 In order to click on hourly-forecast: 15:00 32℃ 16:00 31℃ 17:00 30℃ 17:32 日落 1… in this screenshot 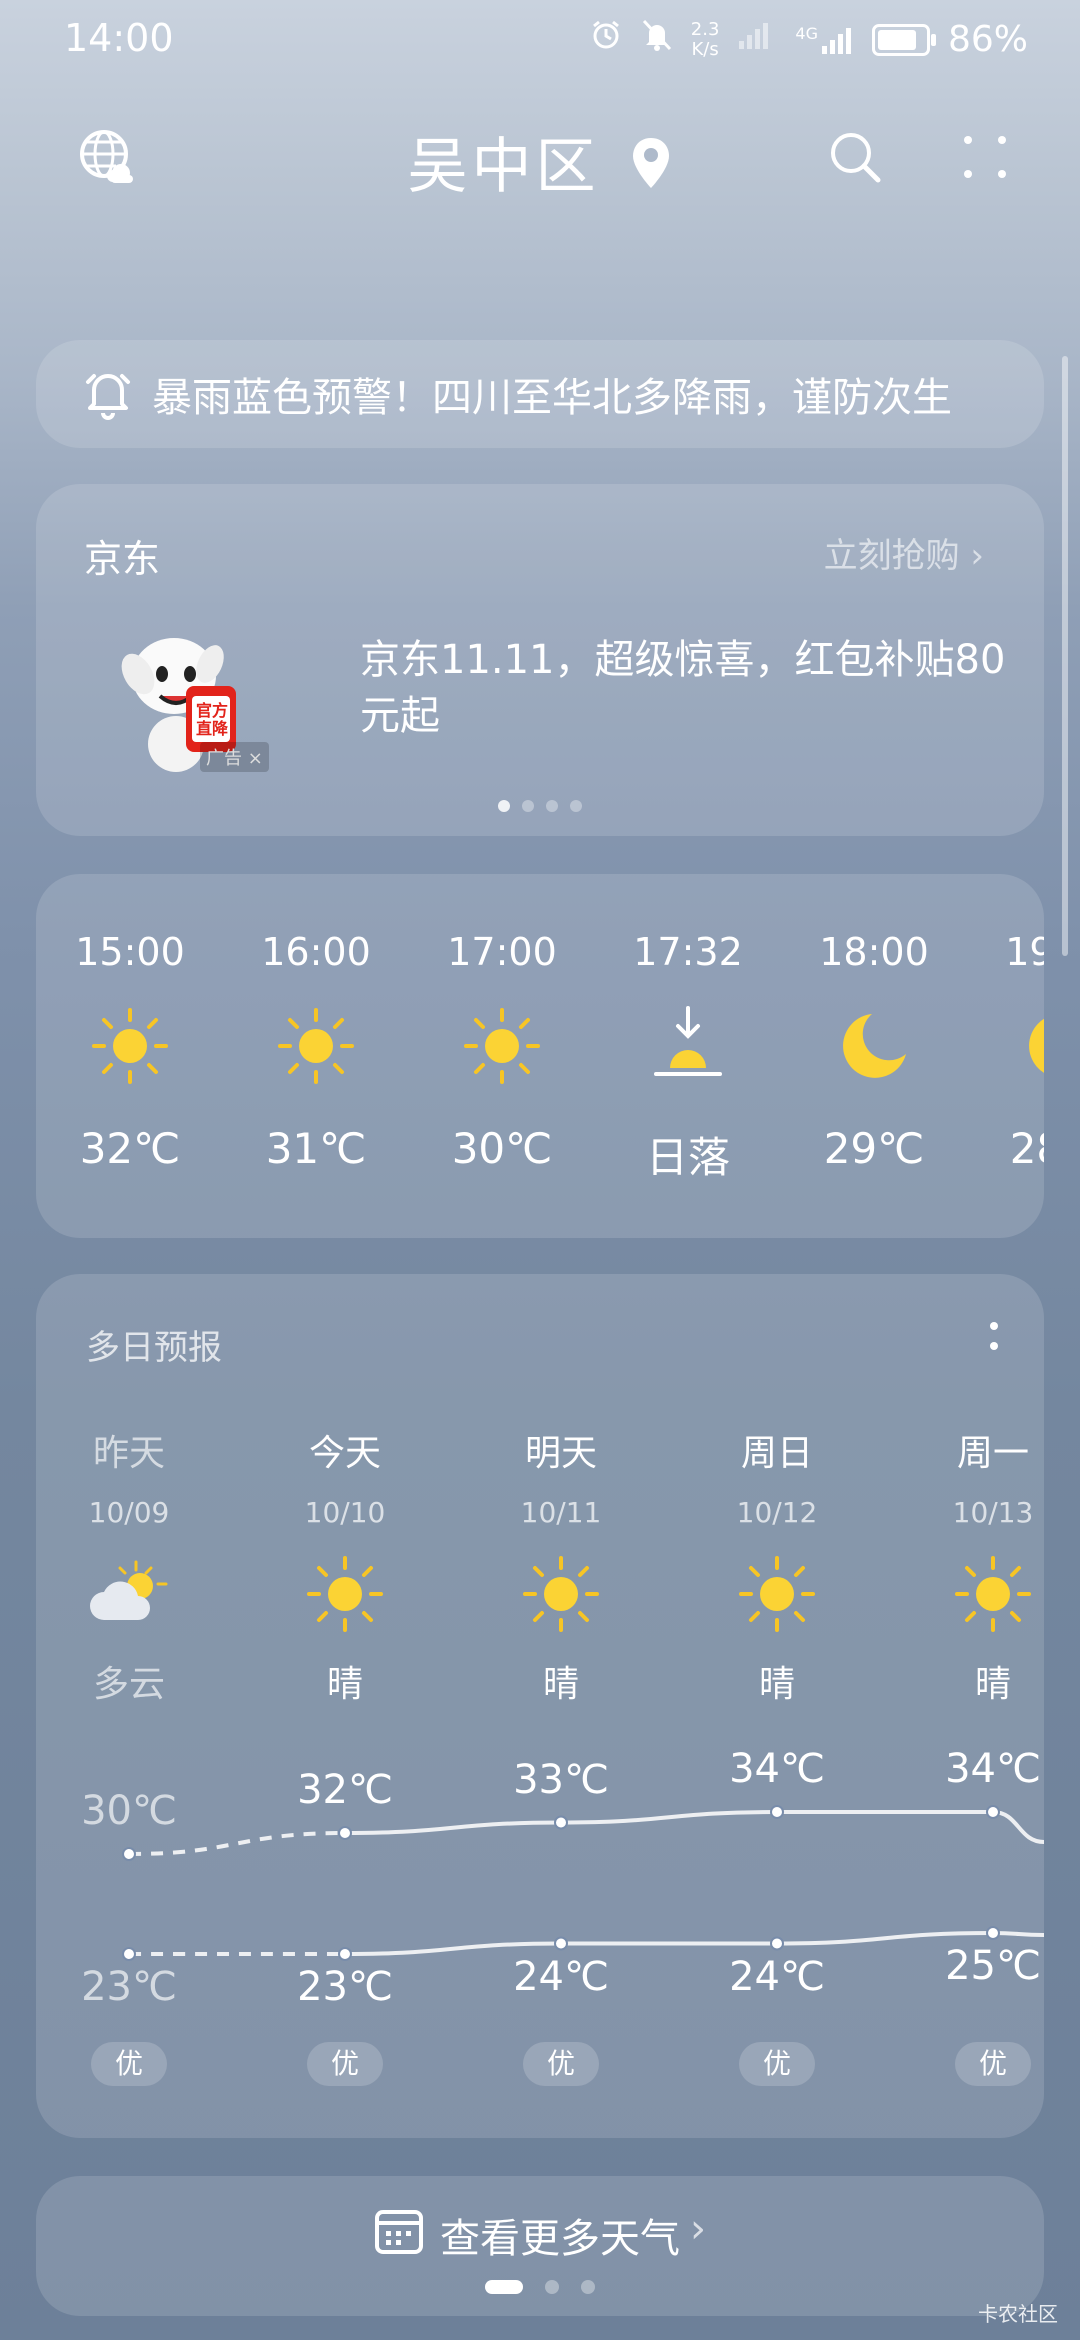, I will do `click(540, 1056)`.